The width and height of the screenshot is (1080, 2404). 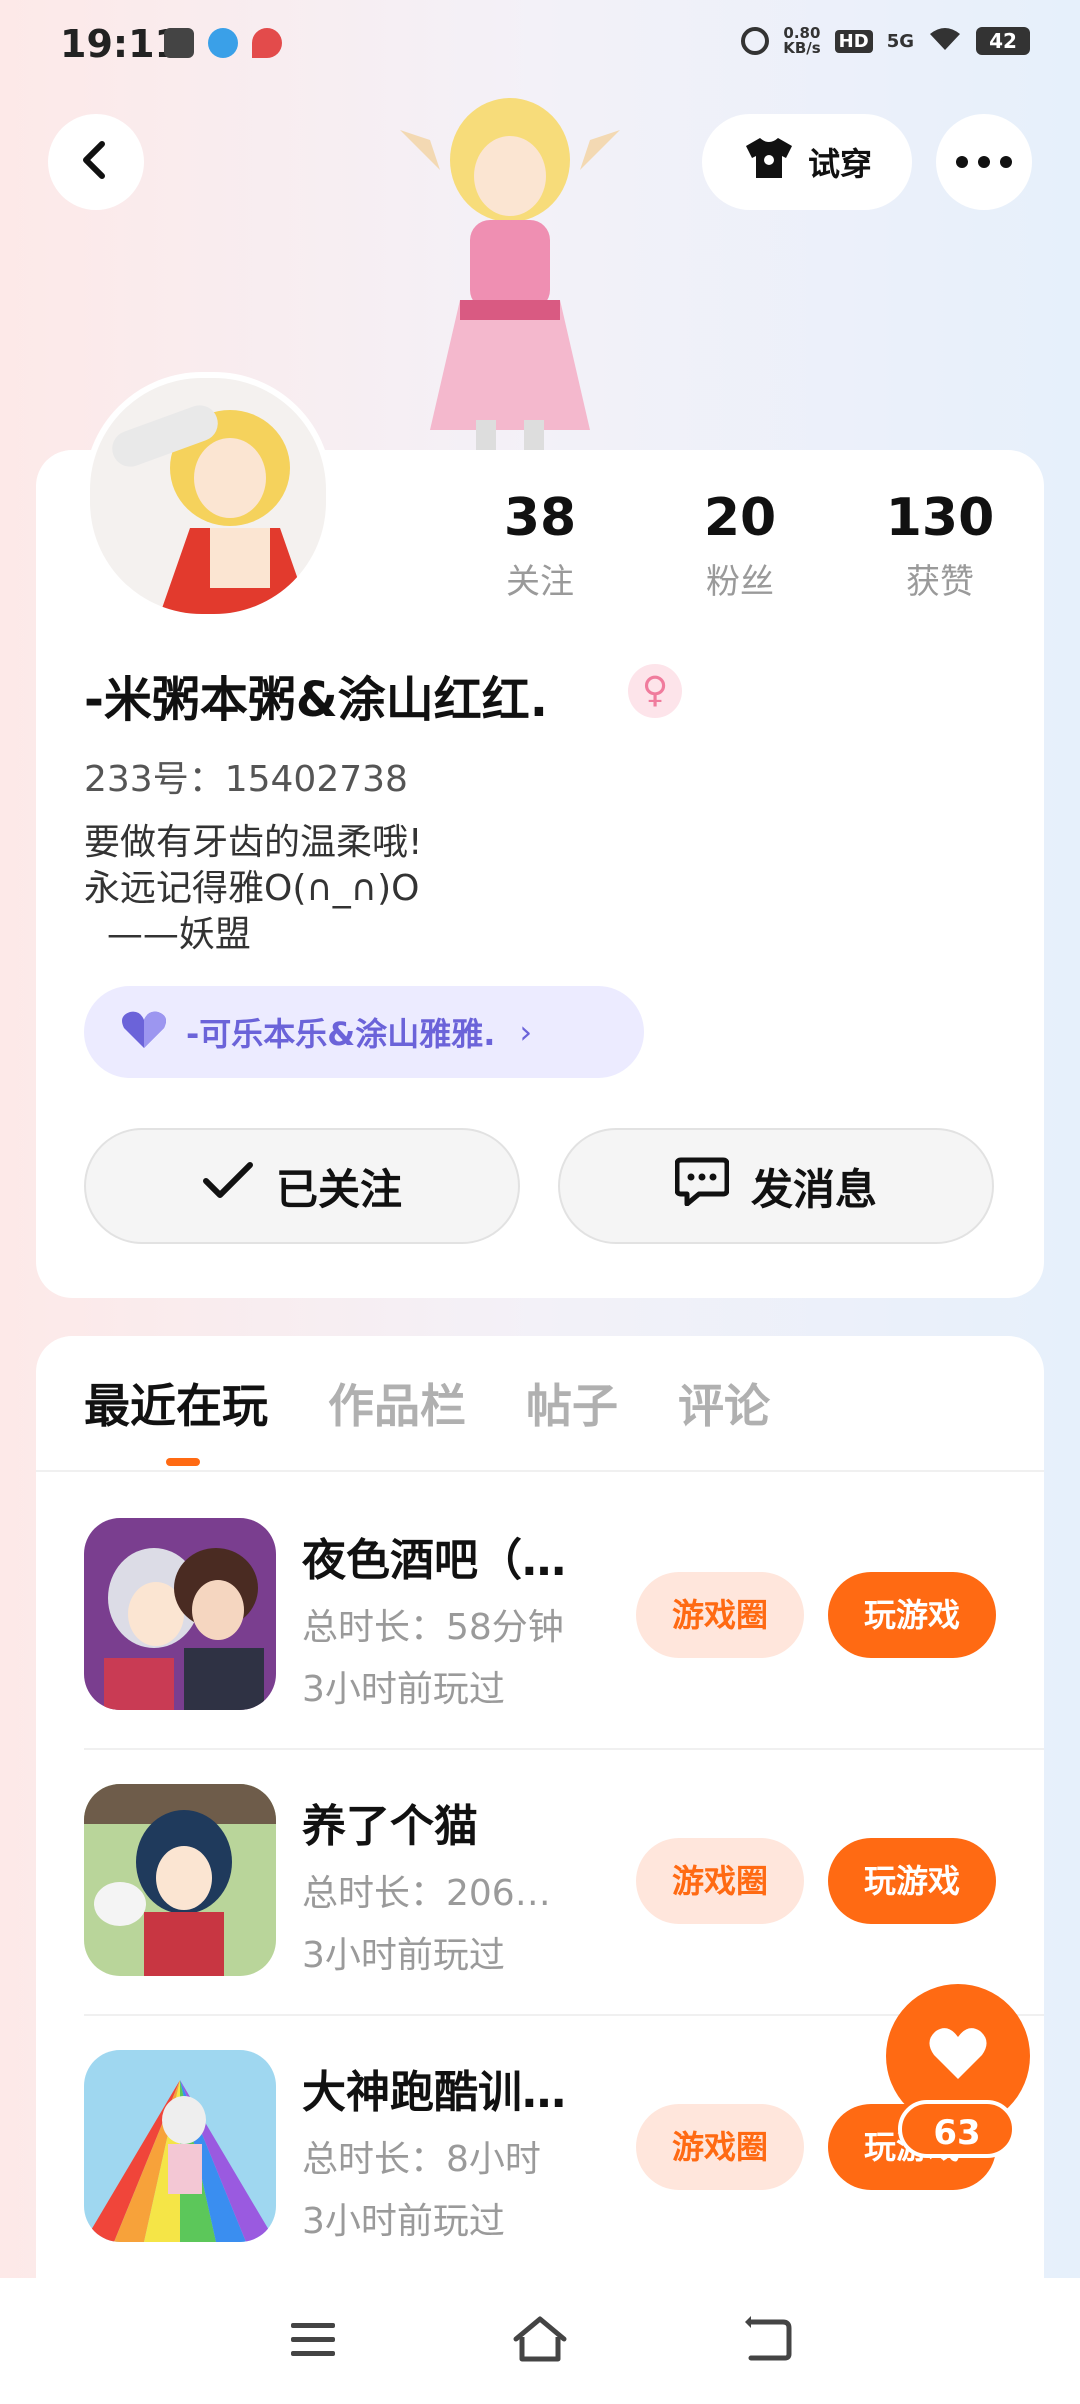 I want to click on tab-posts: 帖子, so click(x=572, y=1403).